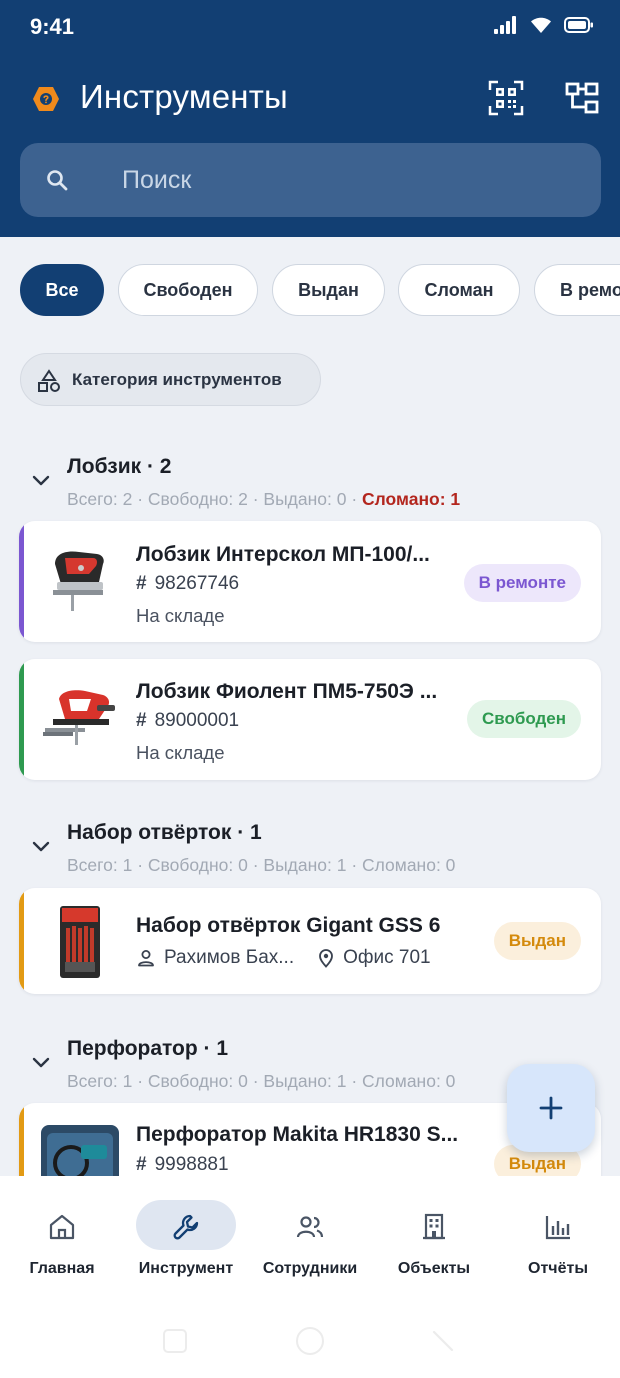  What do you see at coordinates (522, 583) in the screenshot?
I see `status-badge: В ремонте` at bounding box center [522, 583].